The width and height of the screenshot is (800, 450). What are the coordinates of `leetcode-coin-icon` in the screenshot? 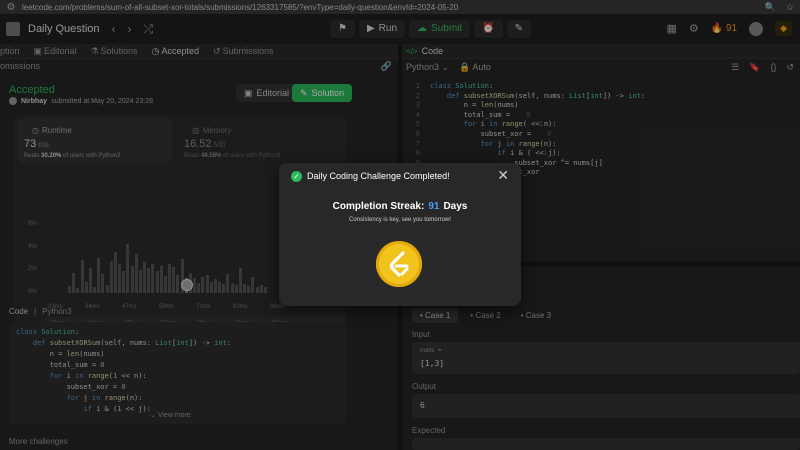 It's located at (399, 264).